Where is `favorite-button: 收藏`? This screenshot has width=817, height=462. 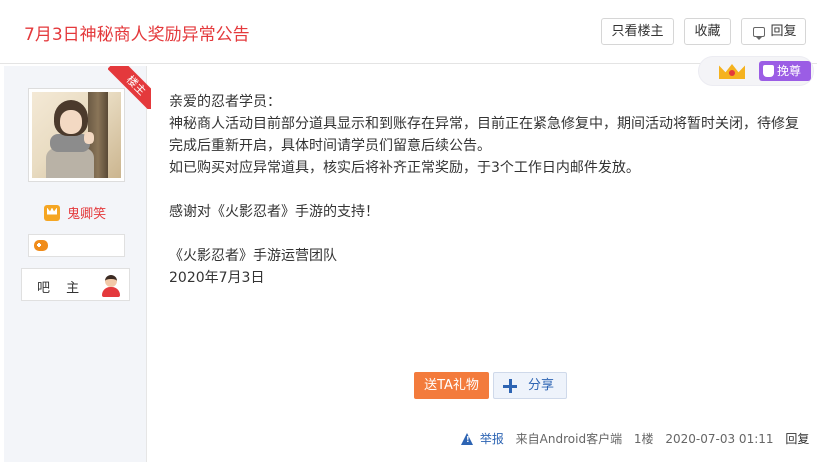 favorite-button: 收藏 is located at coordinates (707, 31).